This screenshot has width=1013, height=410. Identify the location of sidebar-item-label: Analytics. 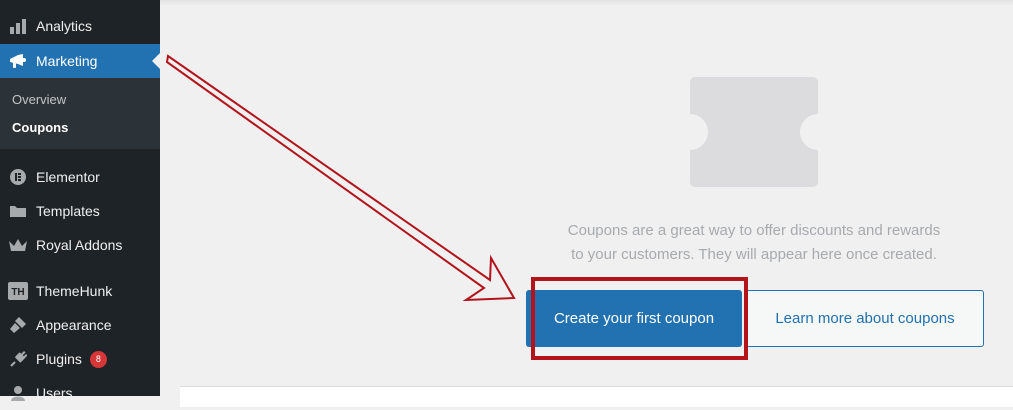
(64, 26).